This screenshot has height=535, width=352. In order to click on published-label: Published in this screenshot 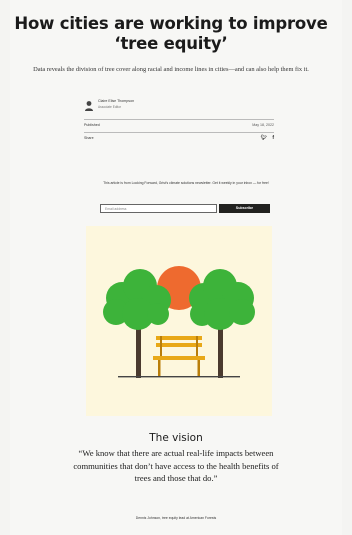, I will do `click(92, 125)`.